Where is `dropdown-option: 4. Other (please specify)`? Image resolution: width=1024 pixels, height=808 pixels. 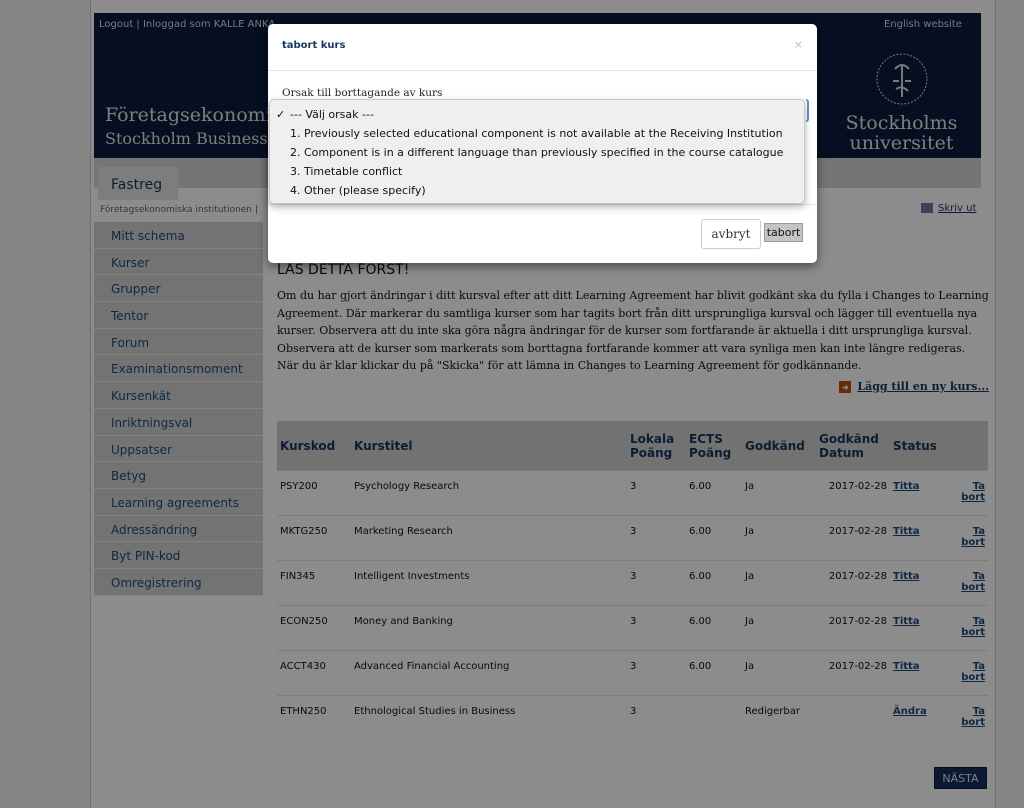 dropdown-option: 4. Other (please specify) is located at coordinates (537, 190).